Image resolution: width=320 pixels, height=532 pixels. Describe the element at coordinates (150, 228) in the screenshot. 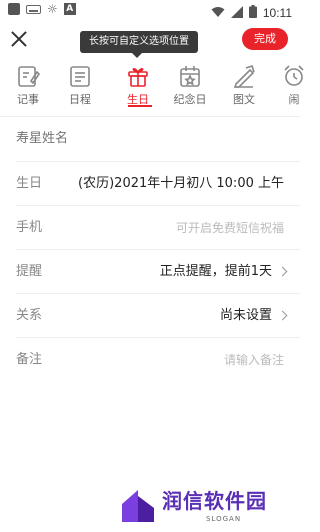

I see `phone-row: 手机 可开启免费短信祝福` at that location.